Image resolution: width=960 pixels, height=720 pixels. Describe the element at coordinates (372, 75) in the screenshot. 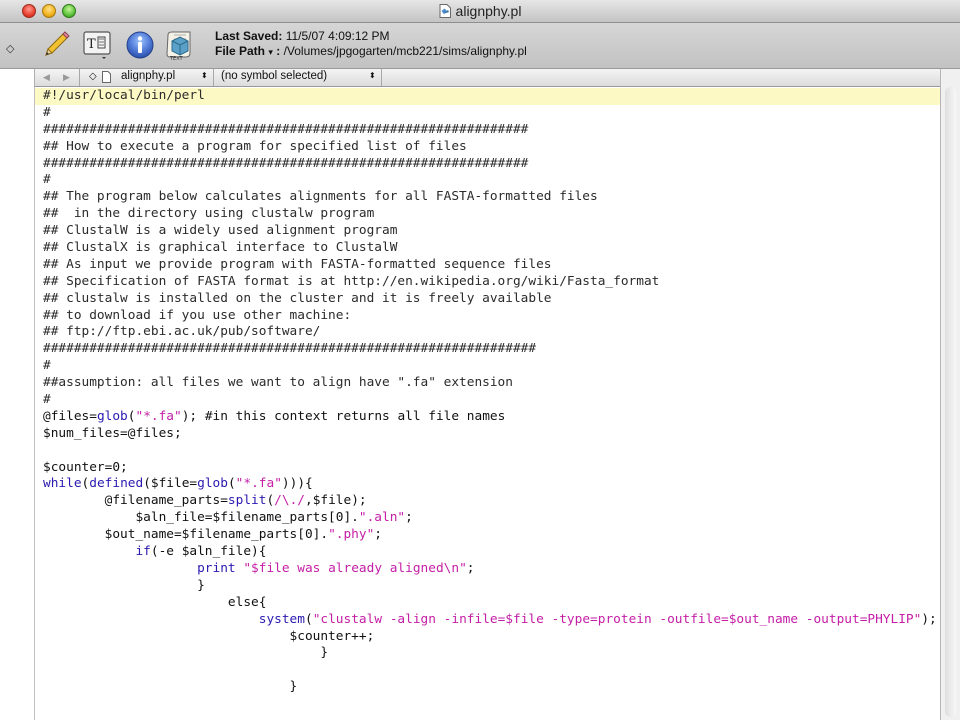

I see `symbol-menu-updown-icon: ⬍` at that location.